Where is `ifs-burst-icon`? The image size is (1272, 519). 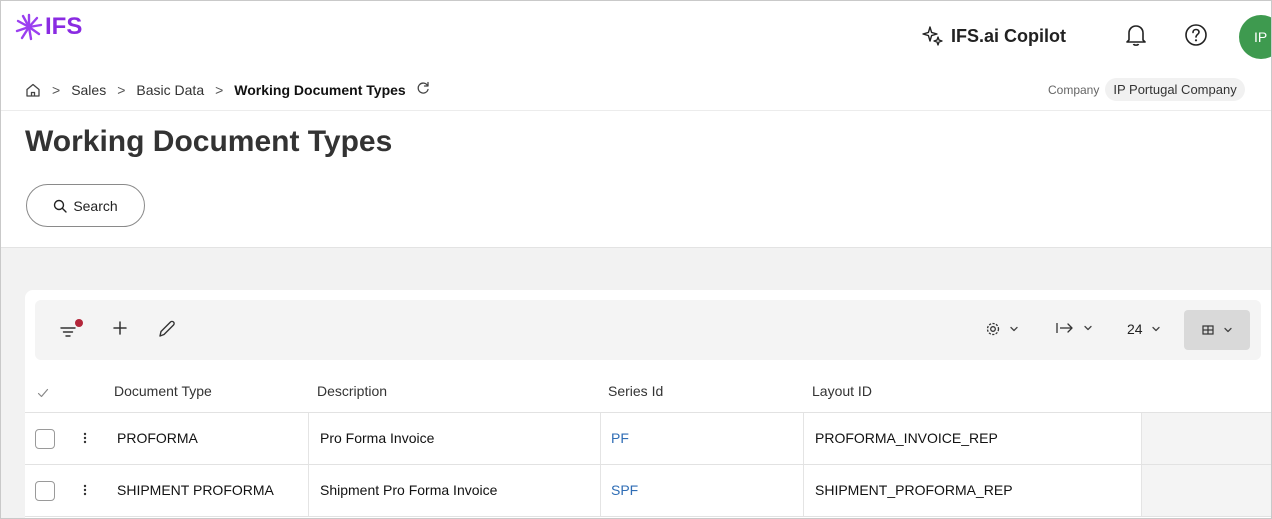
ifs-burst-icon is located at coordinates (29, 27).